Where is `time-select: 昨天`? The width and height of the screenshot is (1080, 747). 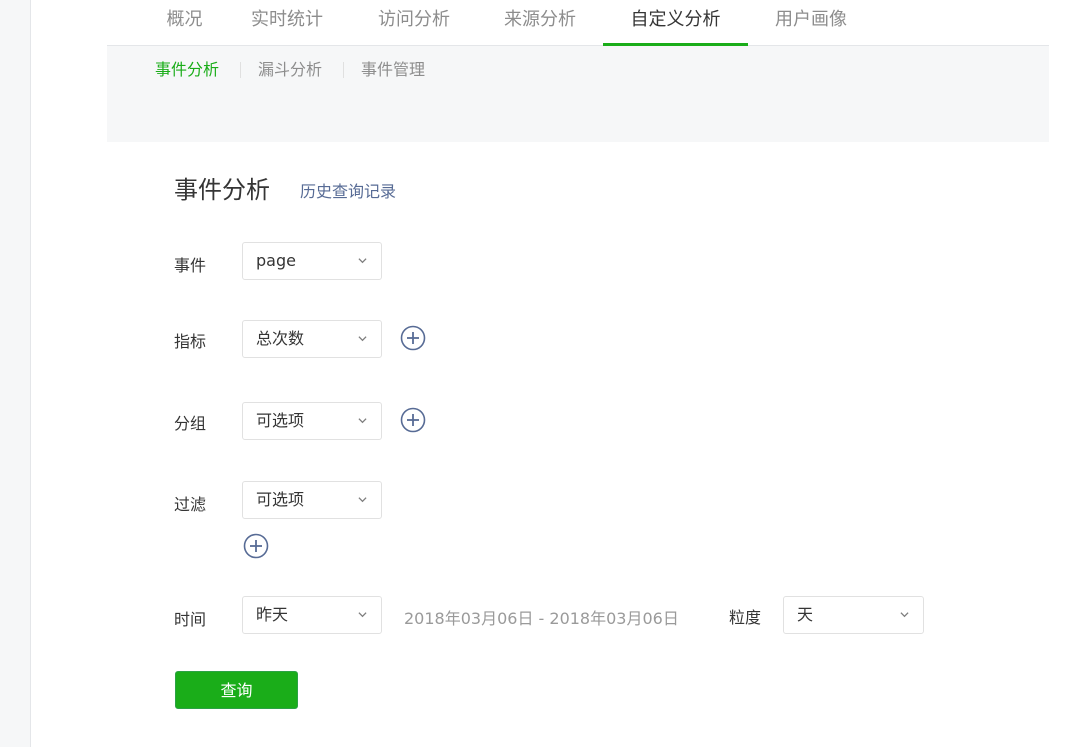 time-select: 昨天 is located at coordinates (312, 615).